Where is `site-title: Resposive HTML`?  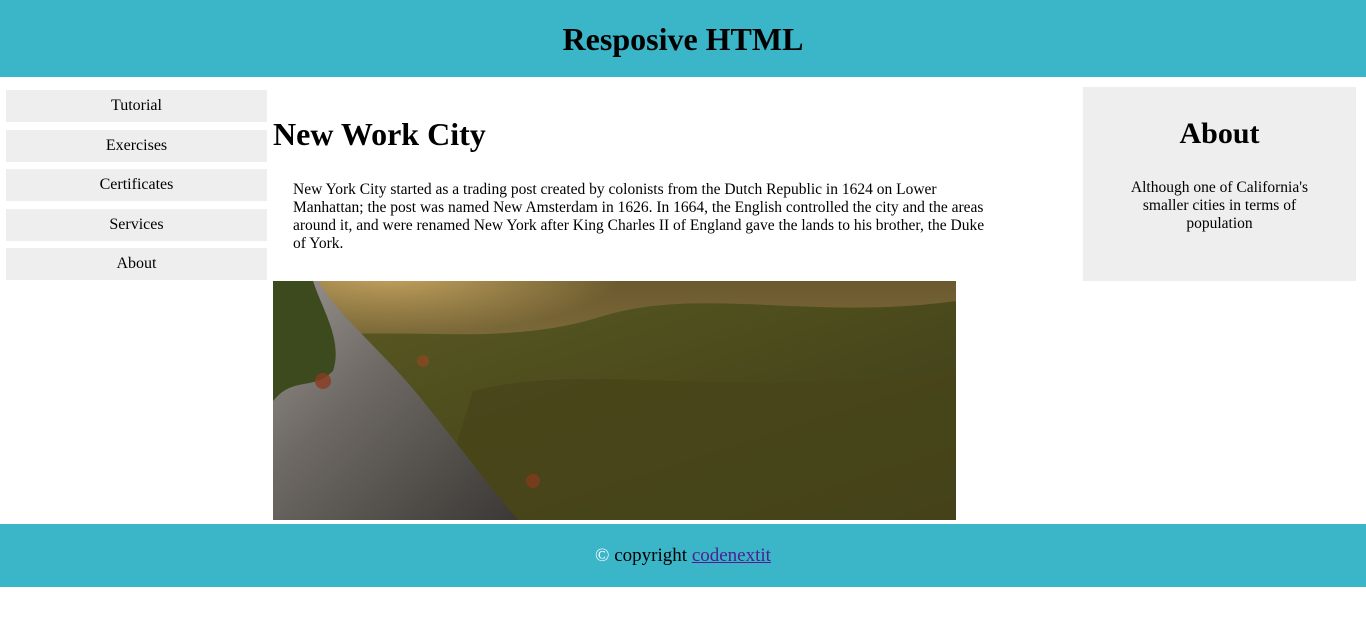 site-title: Resposive HTML is located at coordinates (683, 39).